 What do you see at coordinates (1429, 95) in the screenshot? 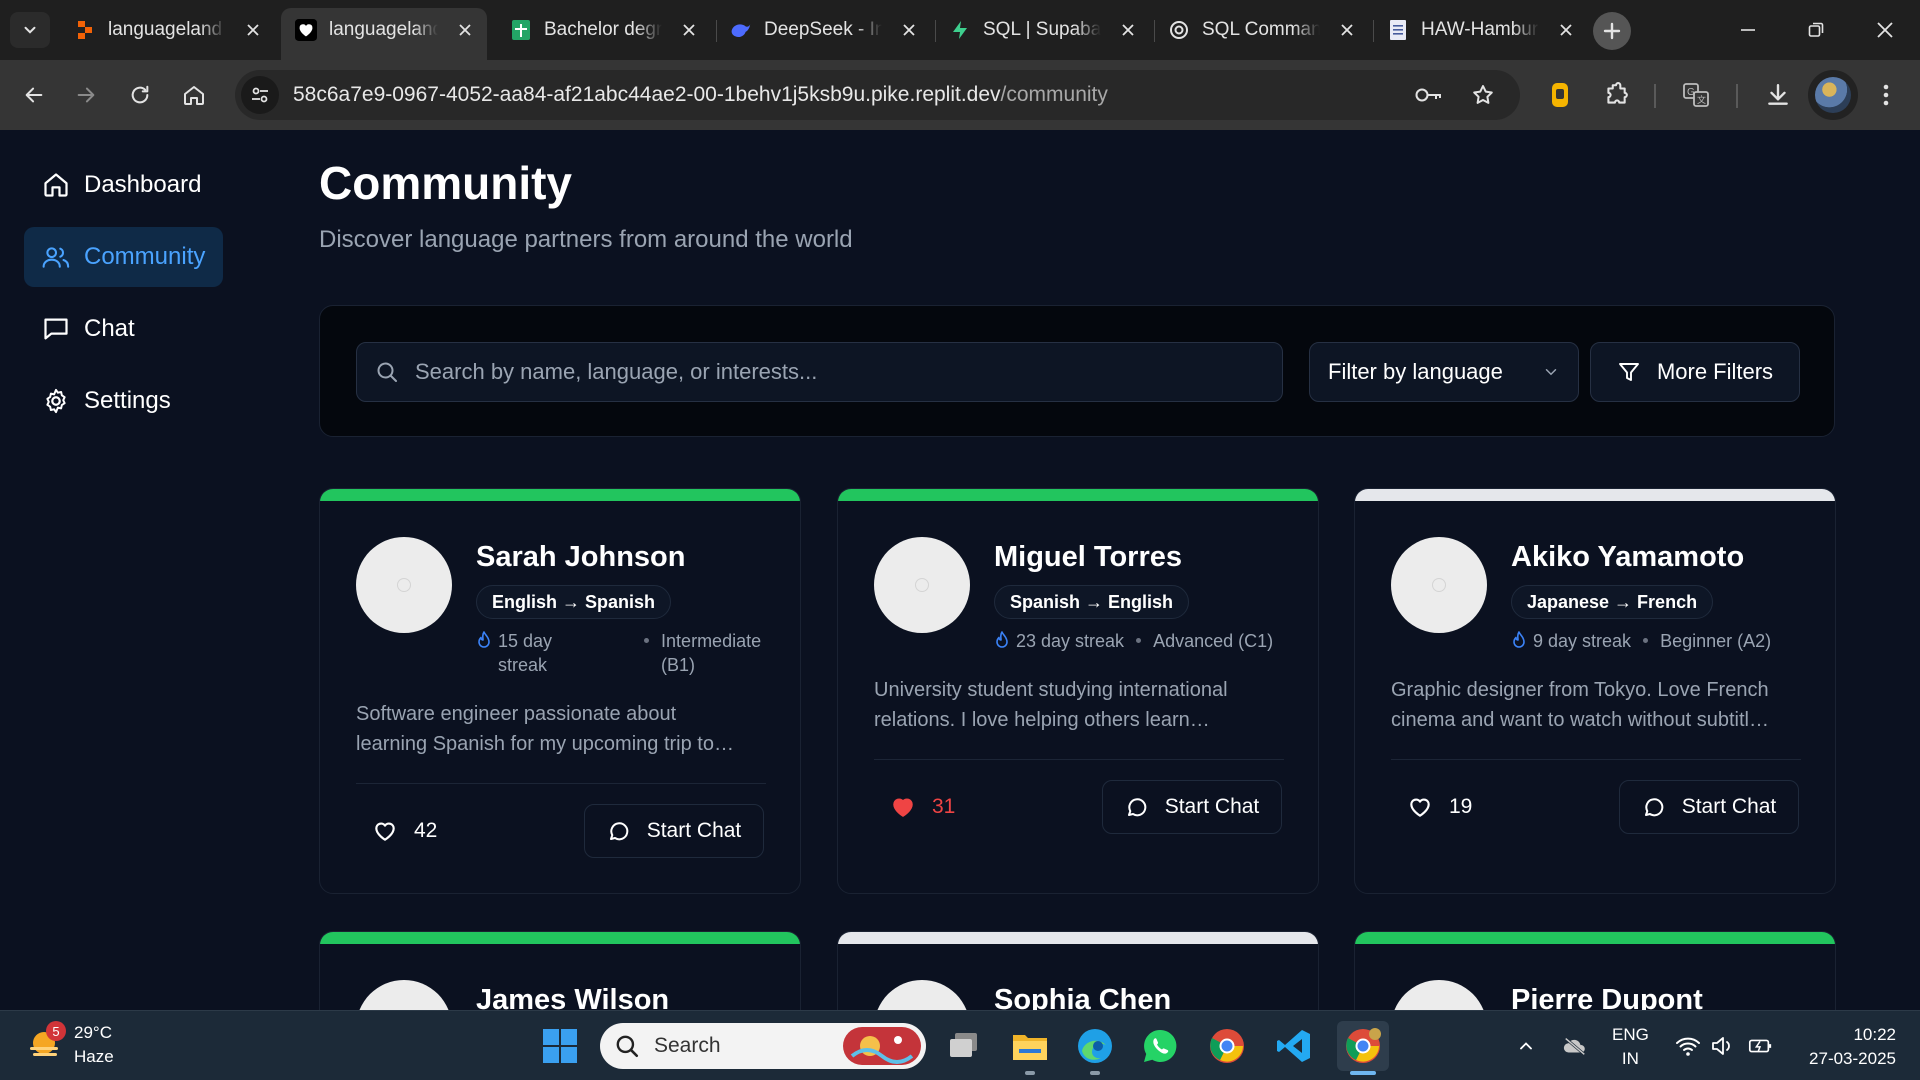
I see `password-key-icon` at bounding box center [1429, 95].